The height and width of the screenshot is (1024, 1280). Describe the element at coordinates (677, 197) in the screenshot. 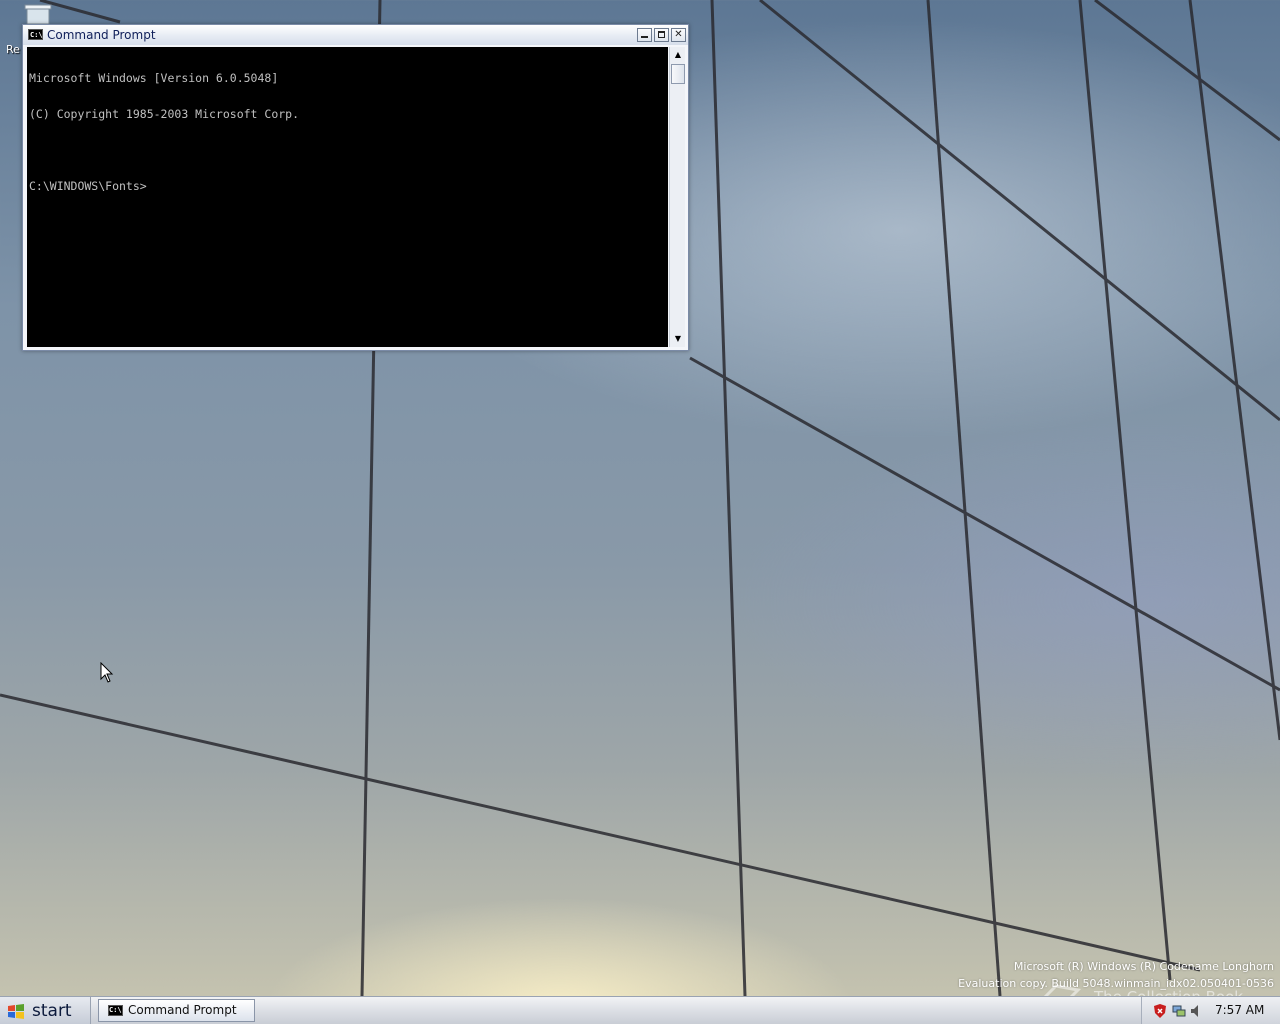

I see `vertical-scrollbar: ▲ ▼` at that location.